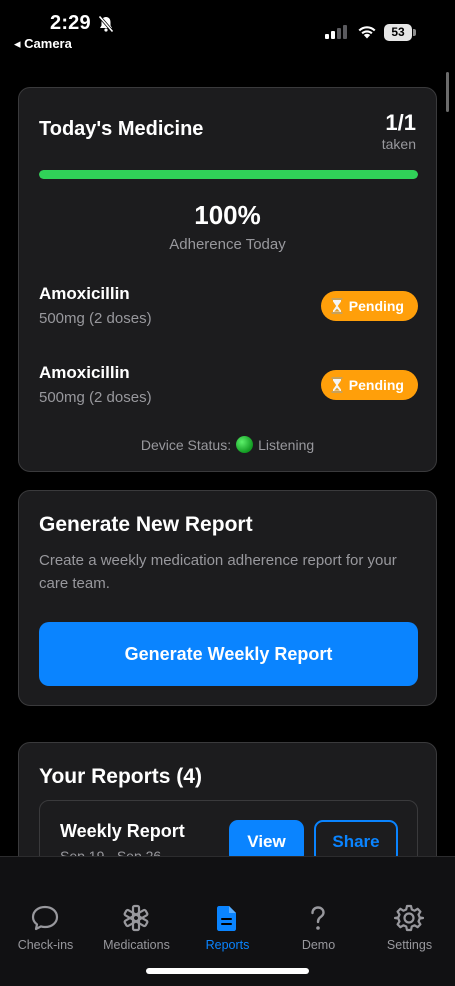  Describe the element at coordinates (447, 92) in the screenshot. I see `scroll-indicator` at that location.